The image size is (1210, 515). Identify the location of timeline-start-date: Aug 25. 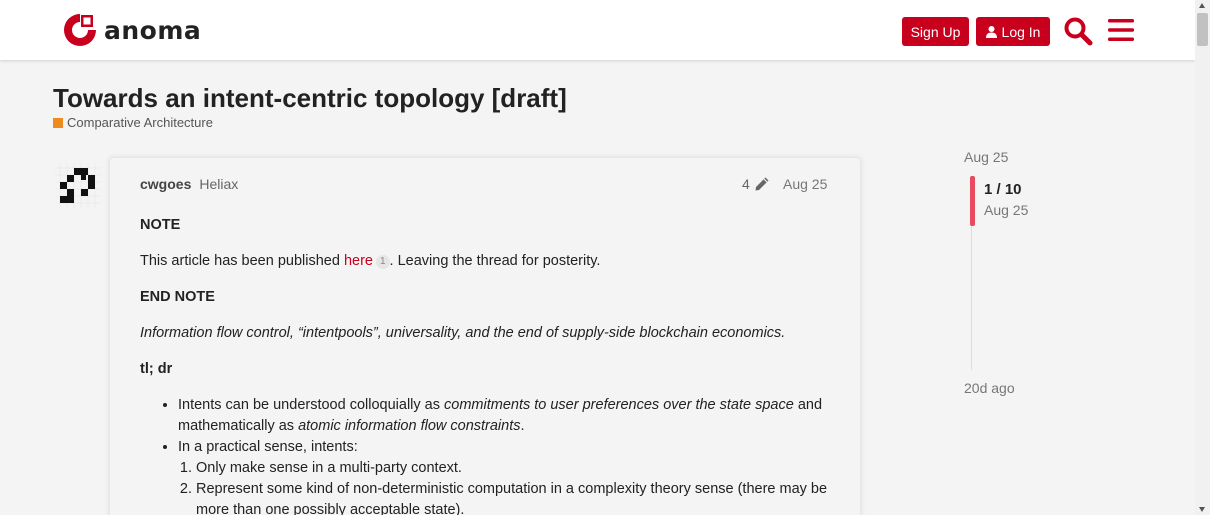
(986, 157).